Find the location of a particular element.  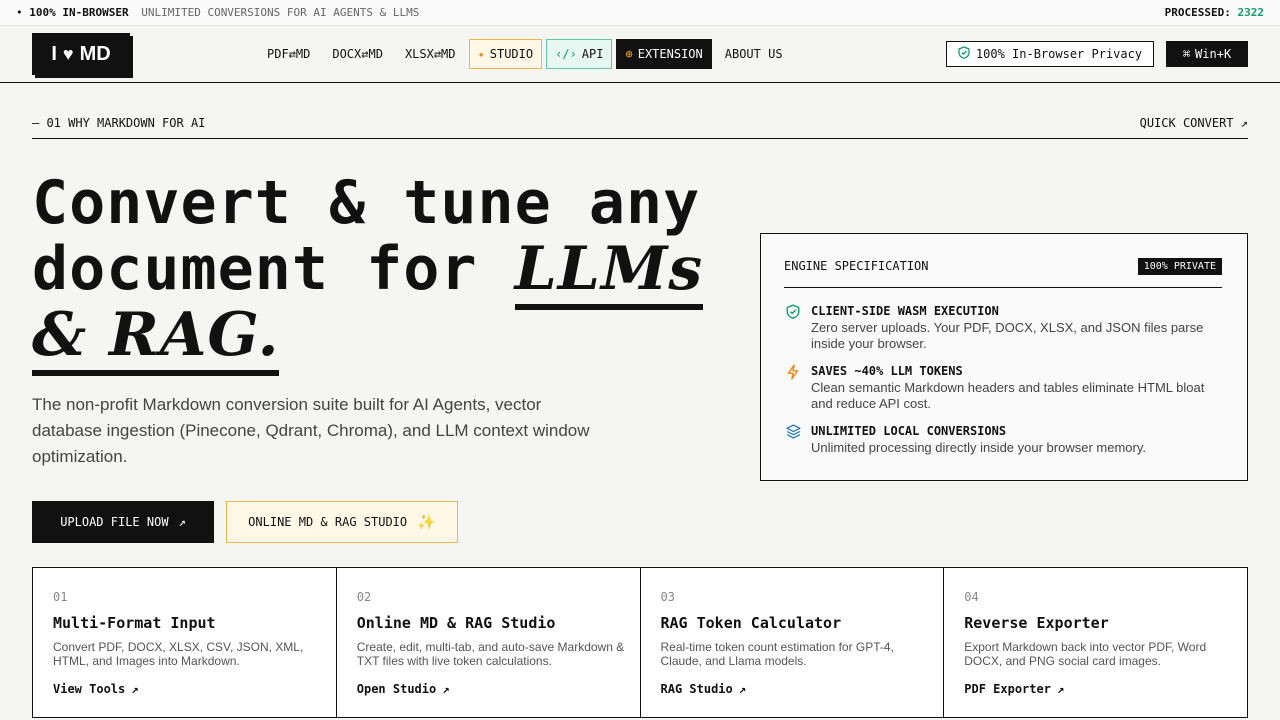

quick-convert-label: QUICK CONVERT is located at coordinates (1186, 123).